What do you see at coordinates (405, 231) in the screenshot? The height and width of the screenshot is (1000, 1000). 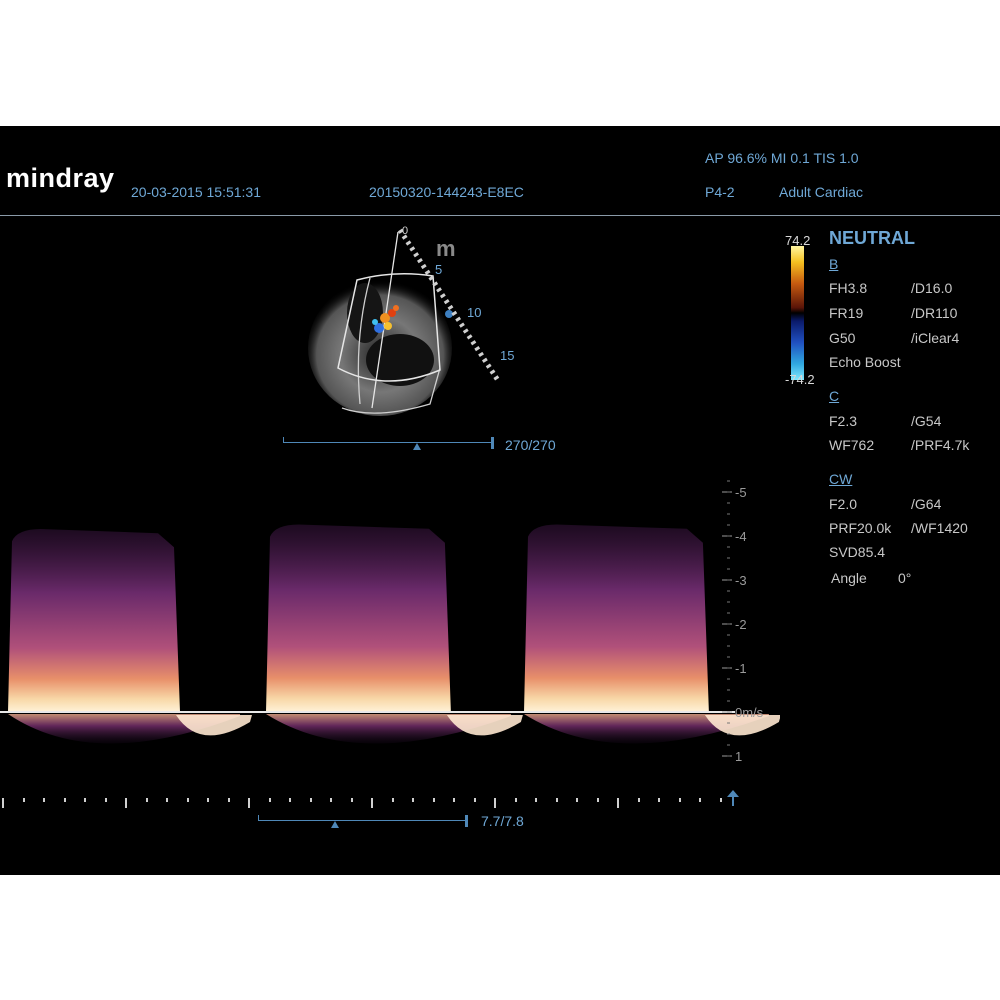 I see `depth-tick: 0` at bounding box center [405, 231].